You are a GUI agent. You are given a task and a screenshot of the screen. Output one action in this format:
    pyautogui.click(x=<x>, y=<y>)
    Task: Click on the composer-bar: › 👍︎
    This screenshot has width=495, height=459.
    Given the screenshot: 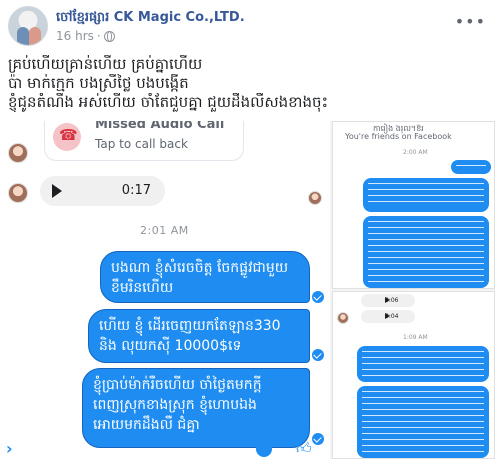 What is the action you would take?
    pyautogui.click(x=165, y=449)
    